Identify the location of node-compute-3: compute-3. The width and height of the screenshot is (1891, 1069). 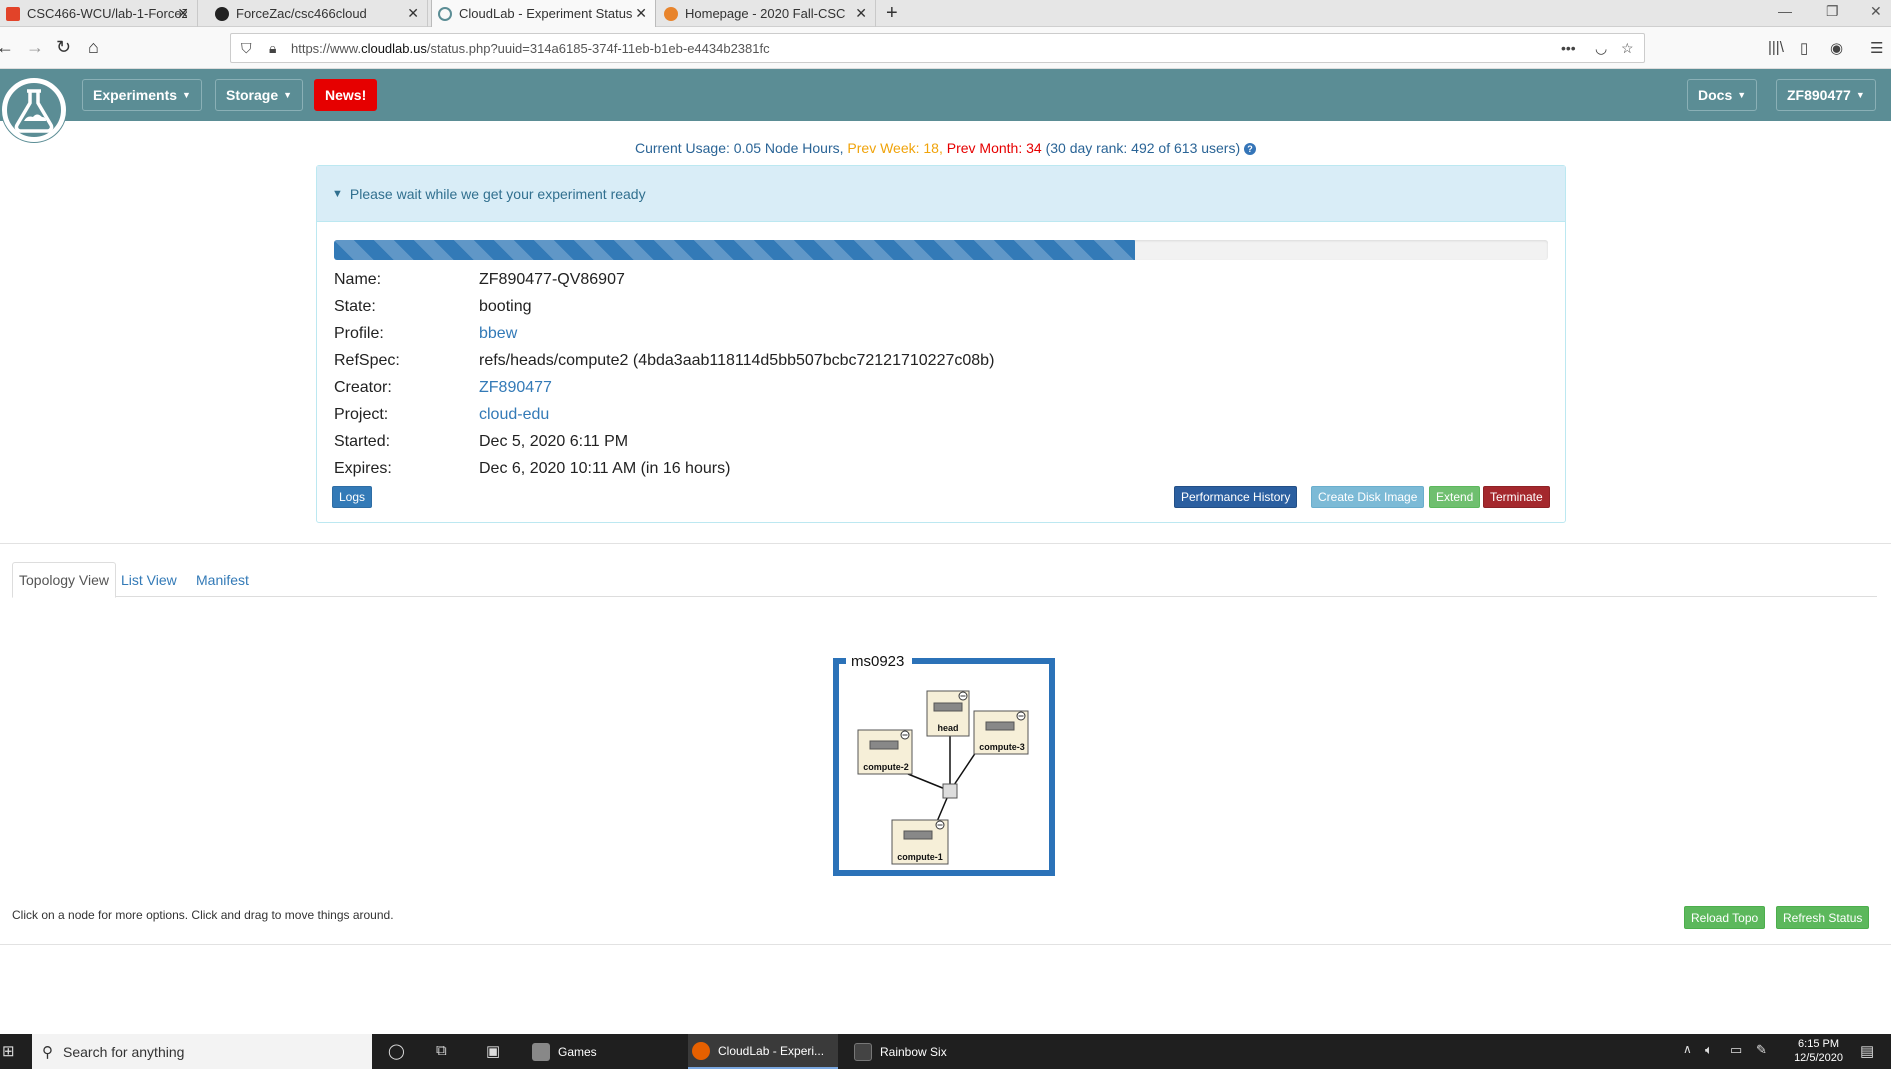
(1001, 732).